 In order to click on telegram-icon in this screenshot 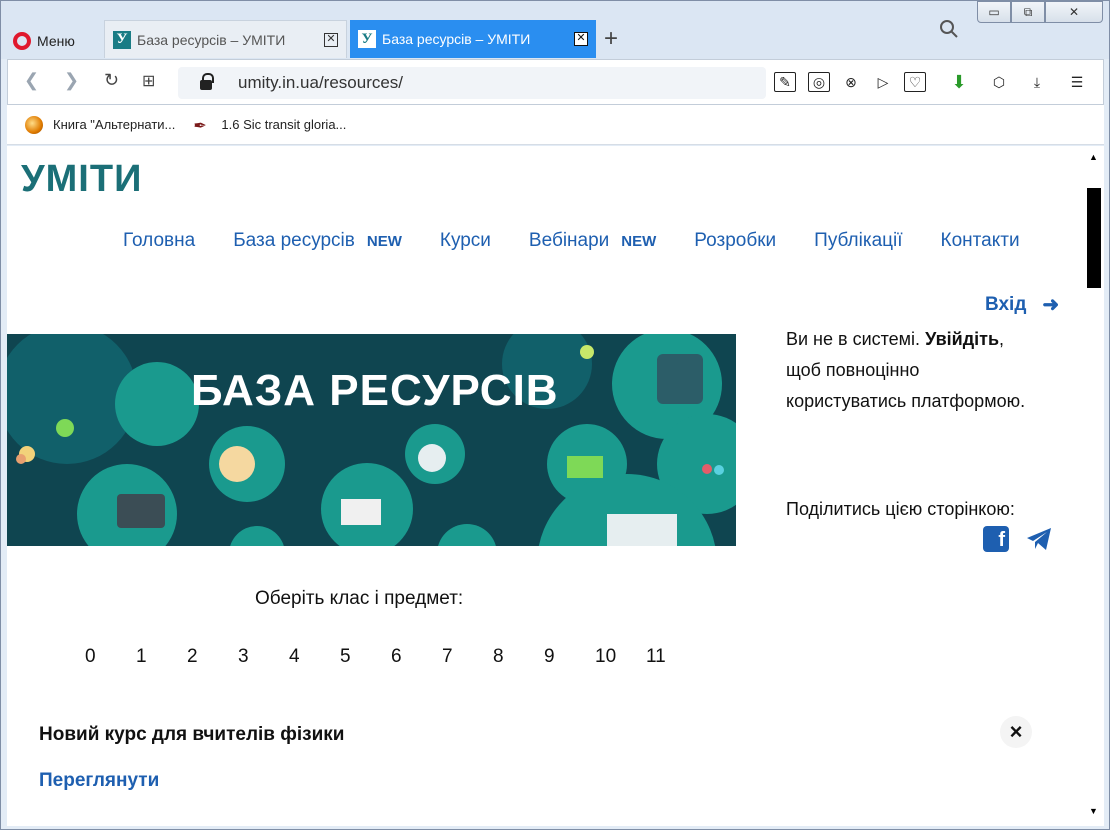, I will do `click(1039, 539)`.